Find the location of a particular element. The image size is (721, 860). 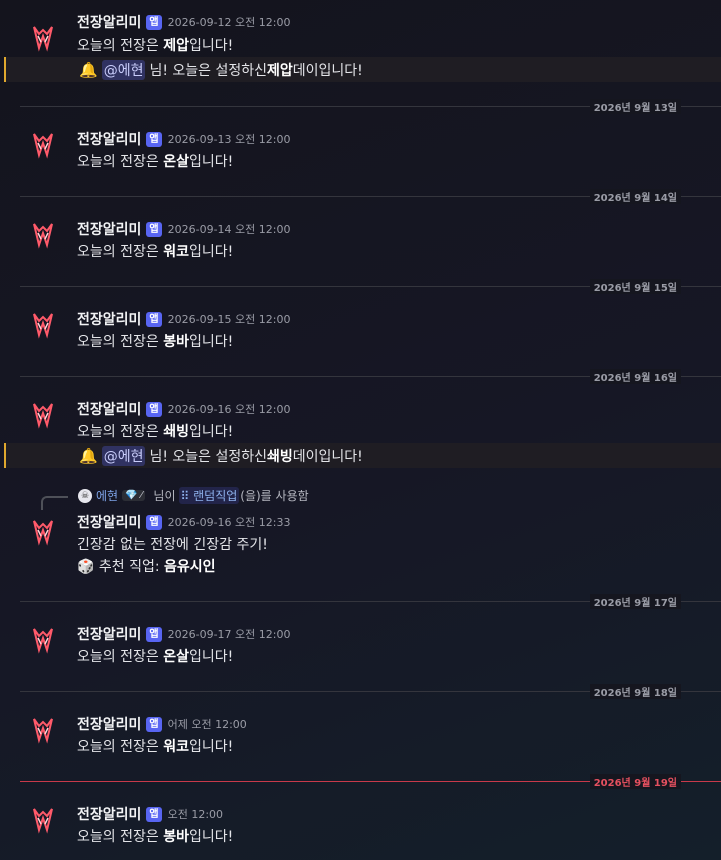

timestamp: 2026-09-16 오전 12:00 is located at coordinates (229, 409).